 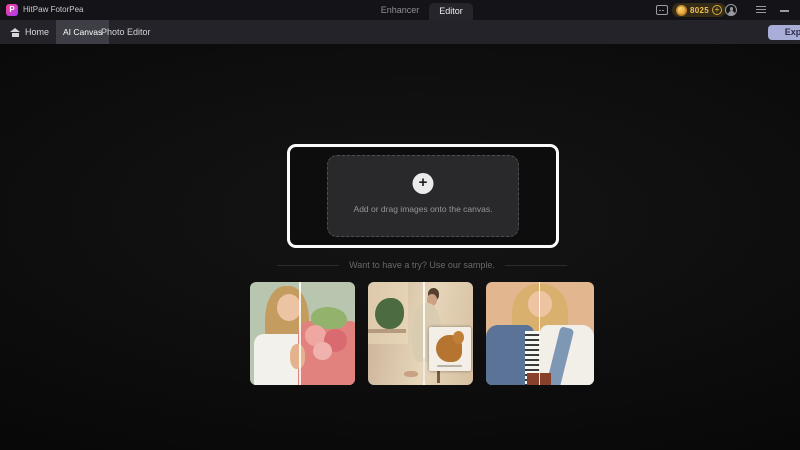 What do you see at coordinates (423, 183) in the screenshot?
I see `add-image-plus-icon: +` at bounding box center [423, 183].